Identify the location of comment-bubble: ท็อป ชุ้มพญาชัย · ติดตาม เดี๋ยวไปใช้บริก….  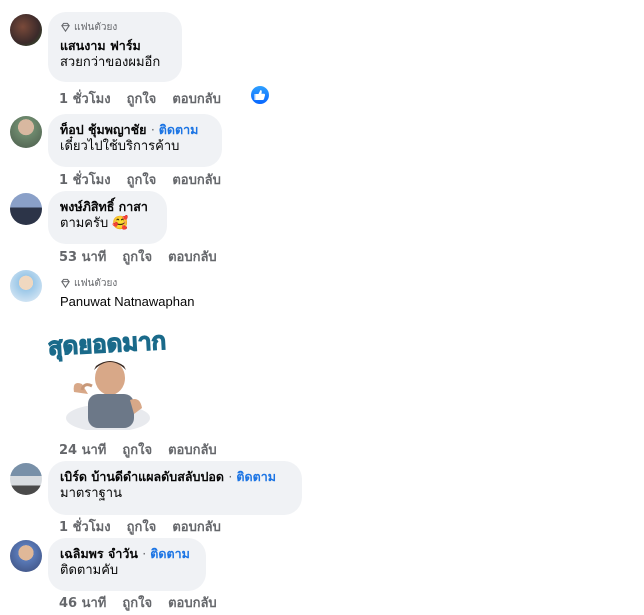
(135, 140).